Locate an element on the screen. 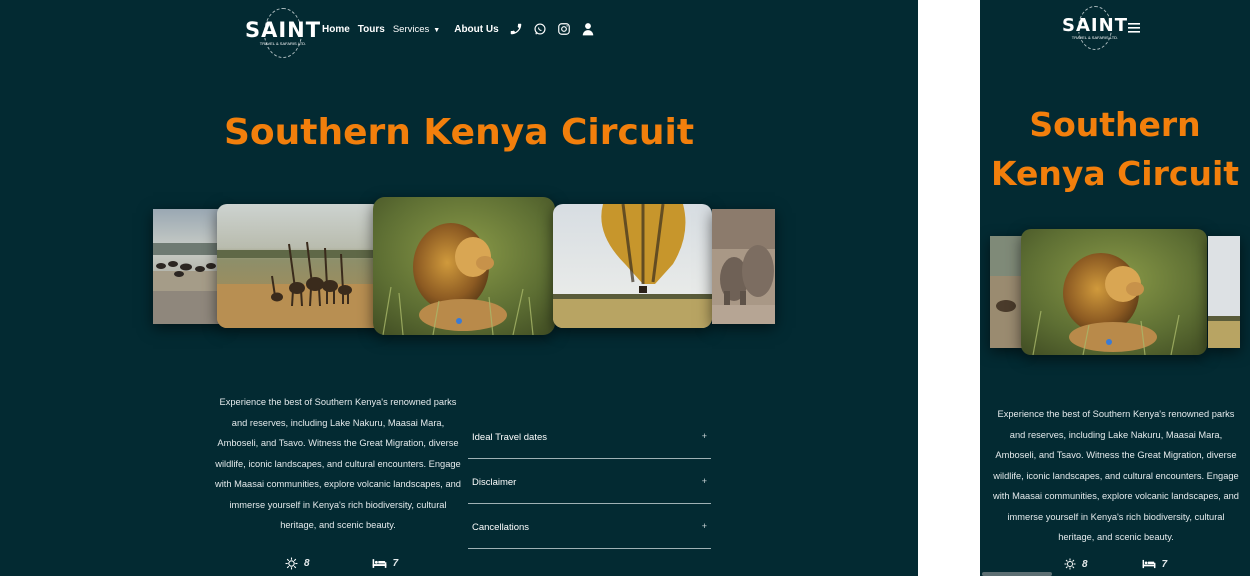 The width and height of the screenshot is (1250, 576). horizontal-scrollbar is located at coordinates (1017, 574).